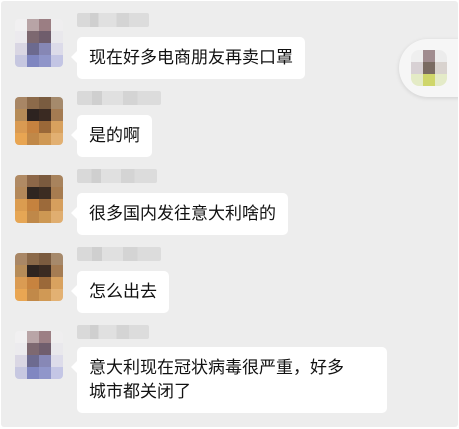 This screenshot has width=459, height=429. What do you see at coordinates (188, 58) in the screenshot?
I see `message-bubble: 现在好多电商朋友再卖口罩` at bounding box center [188, 58].